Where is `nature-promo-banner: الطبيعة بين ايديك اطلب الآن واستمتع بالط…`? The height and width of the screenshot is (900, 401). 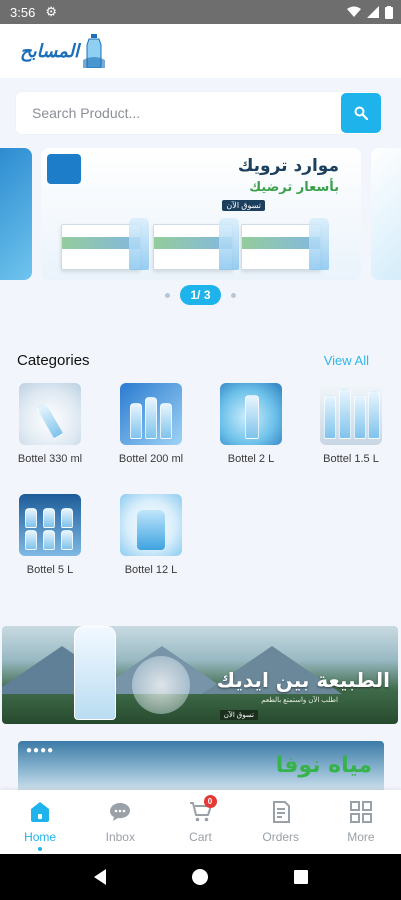 nature-promo-banner: الطبيعة بين ايديك اطلب الآن واستمتع بالط… is located at coordinates (200, 675).